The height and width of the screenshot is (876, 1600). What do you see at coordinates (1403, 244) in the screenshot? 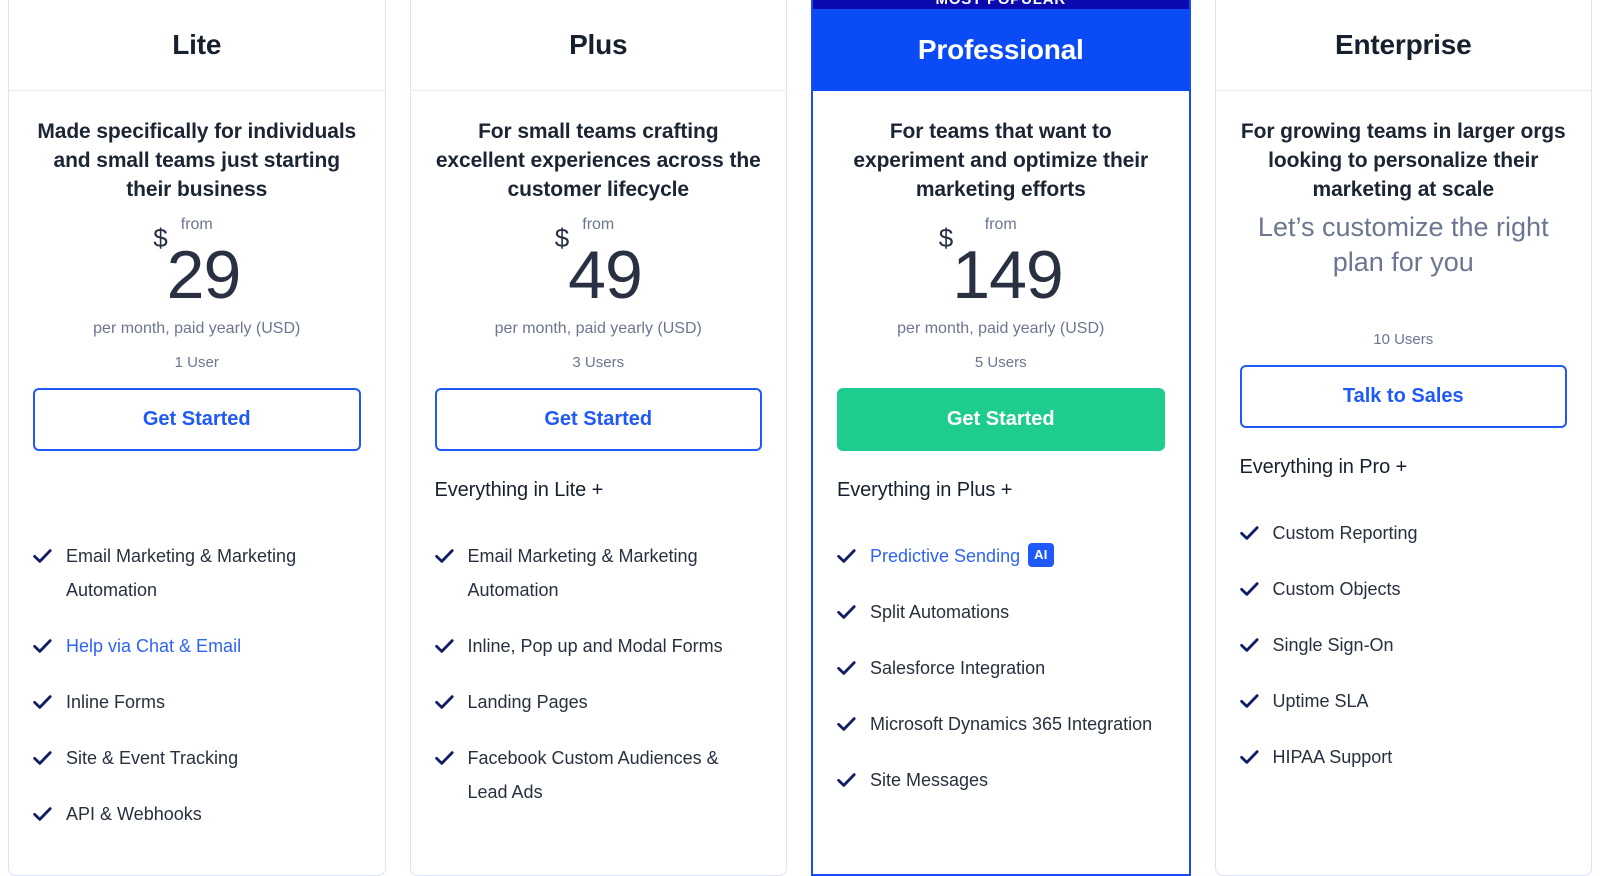
I see `custom-price-text: Let’s customize the right plan for you` at bounding box center [1403, 244].